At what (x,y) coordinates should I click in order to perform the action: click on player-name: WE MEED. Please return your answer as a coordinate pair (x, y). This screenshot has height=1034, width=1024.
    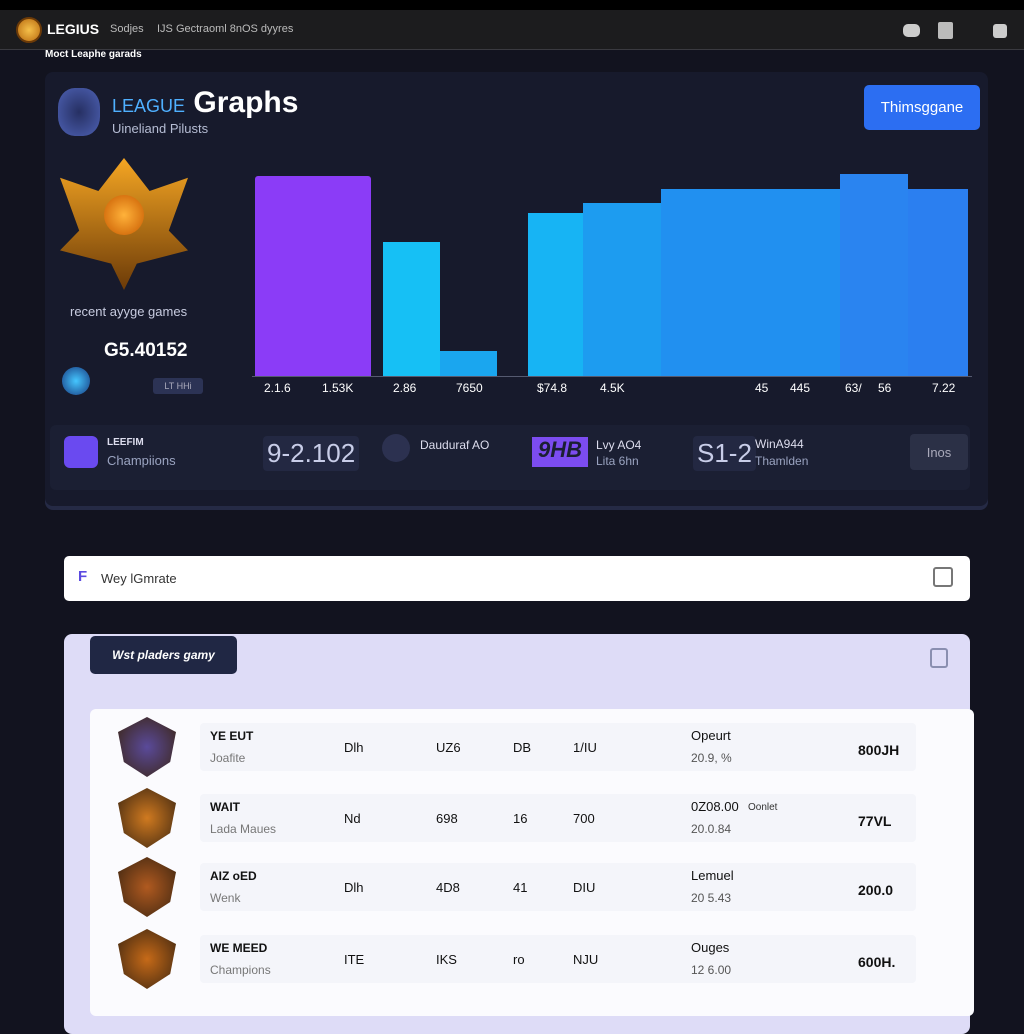
    Looking at the image, I should click on (239, 948).